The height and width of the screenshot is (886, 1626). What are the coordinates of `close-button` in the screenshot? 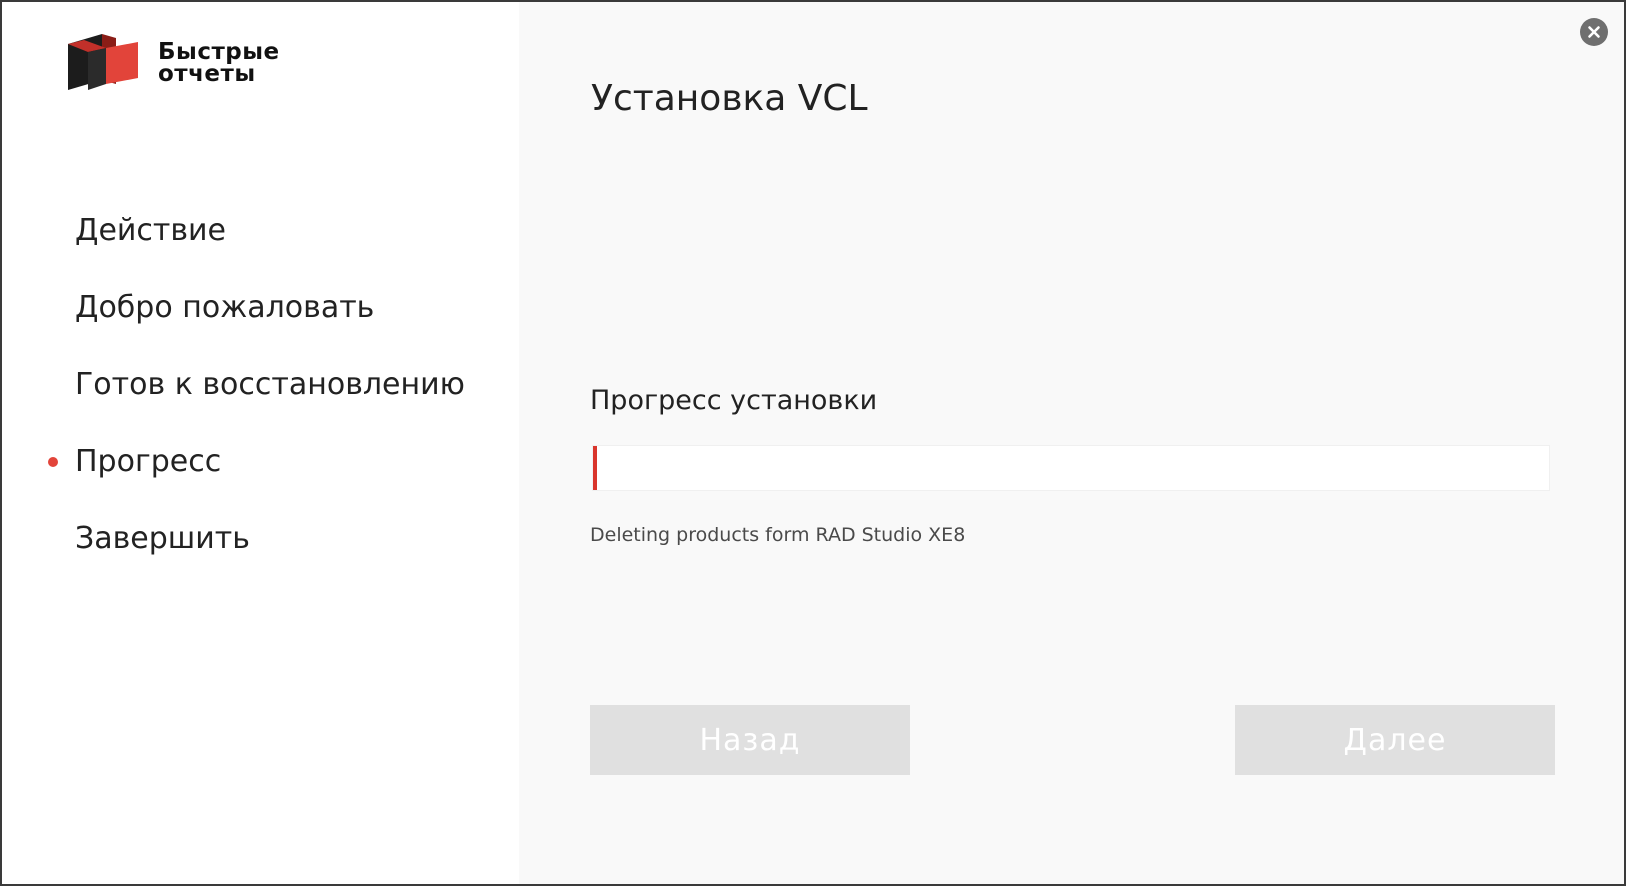 It's located at (1594, 32).